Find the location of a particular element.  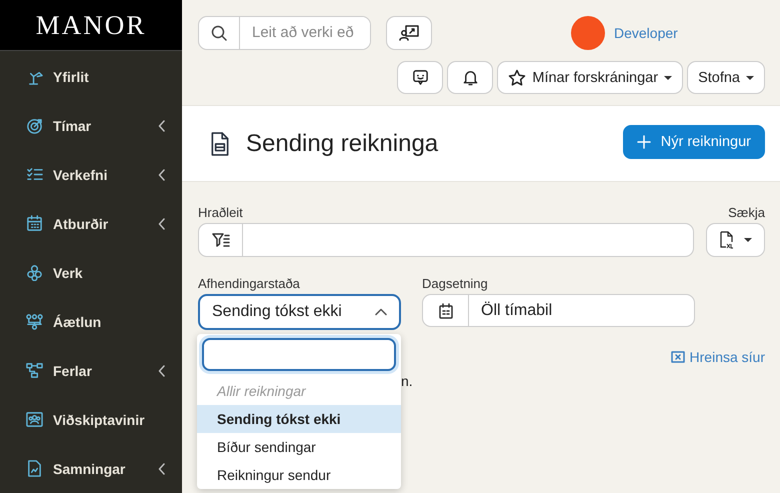

user-link: Developer is located at coordinates (646, 32).